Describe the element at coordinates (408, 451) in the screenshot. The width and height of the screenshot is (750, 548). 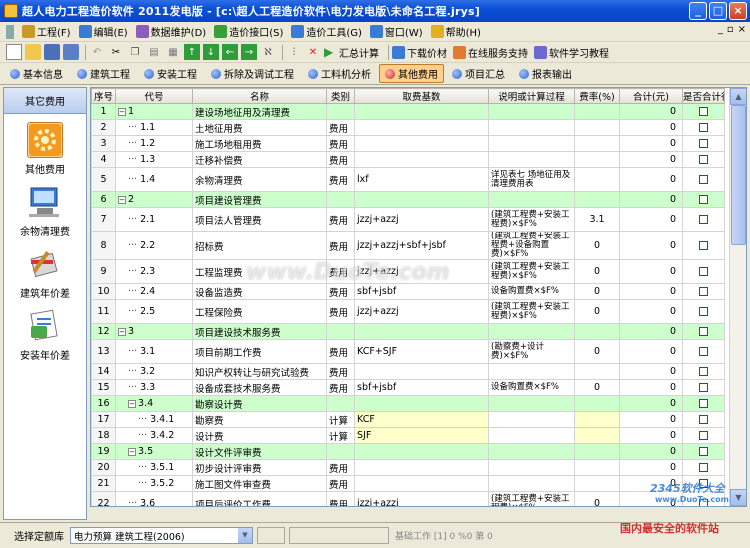
I see `table-row: 19−3.5 设计文件评审费 0` at that location.